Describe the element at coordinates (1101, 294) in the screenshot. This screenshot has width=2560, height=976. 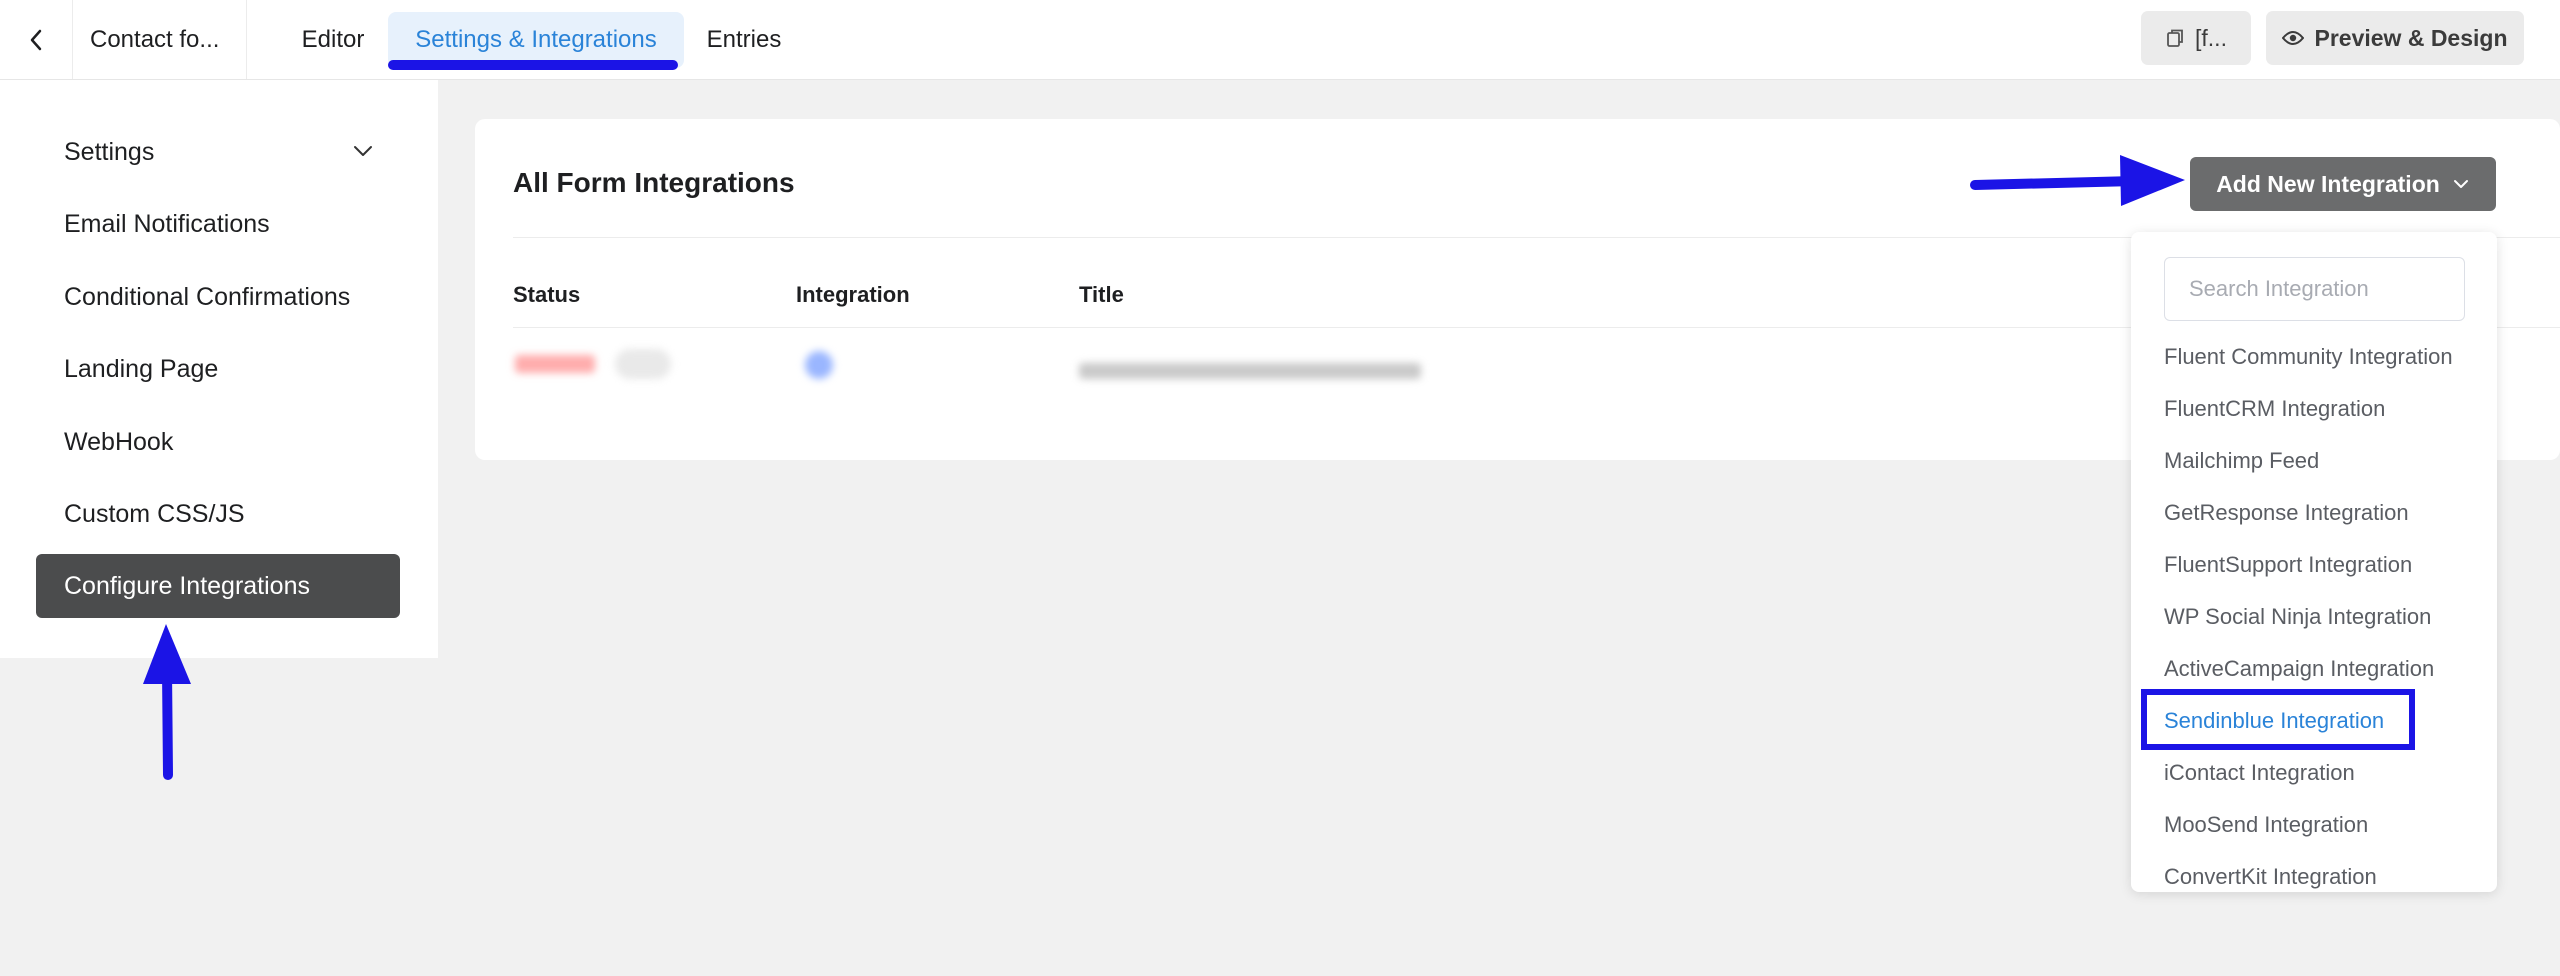
I see `column-header-title: Title` at that location.